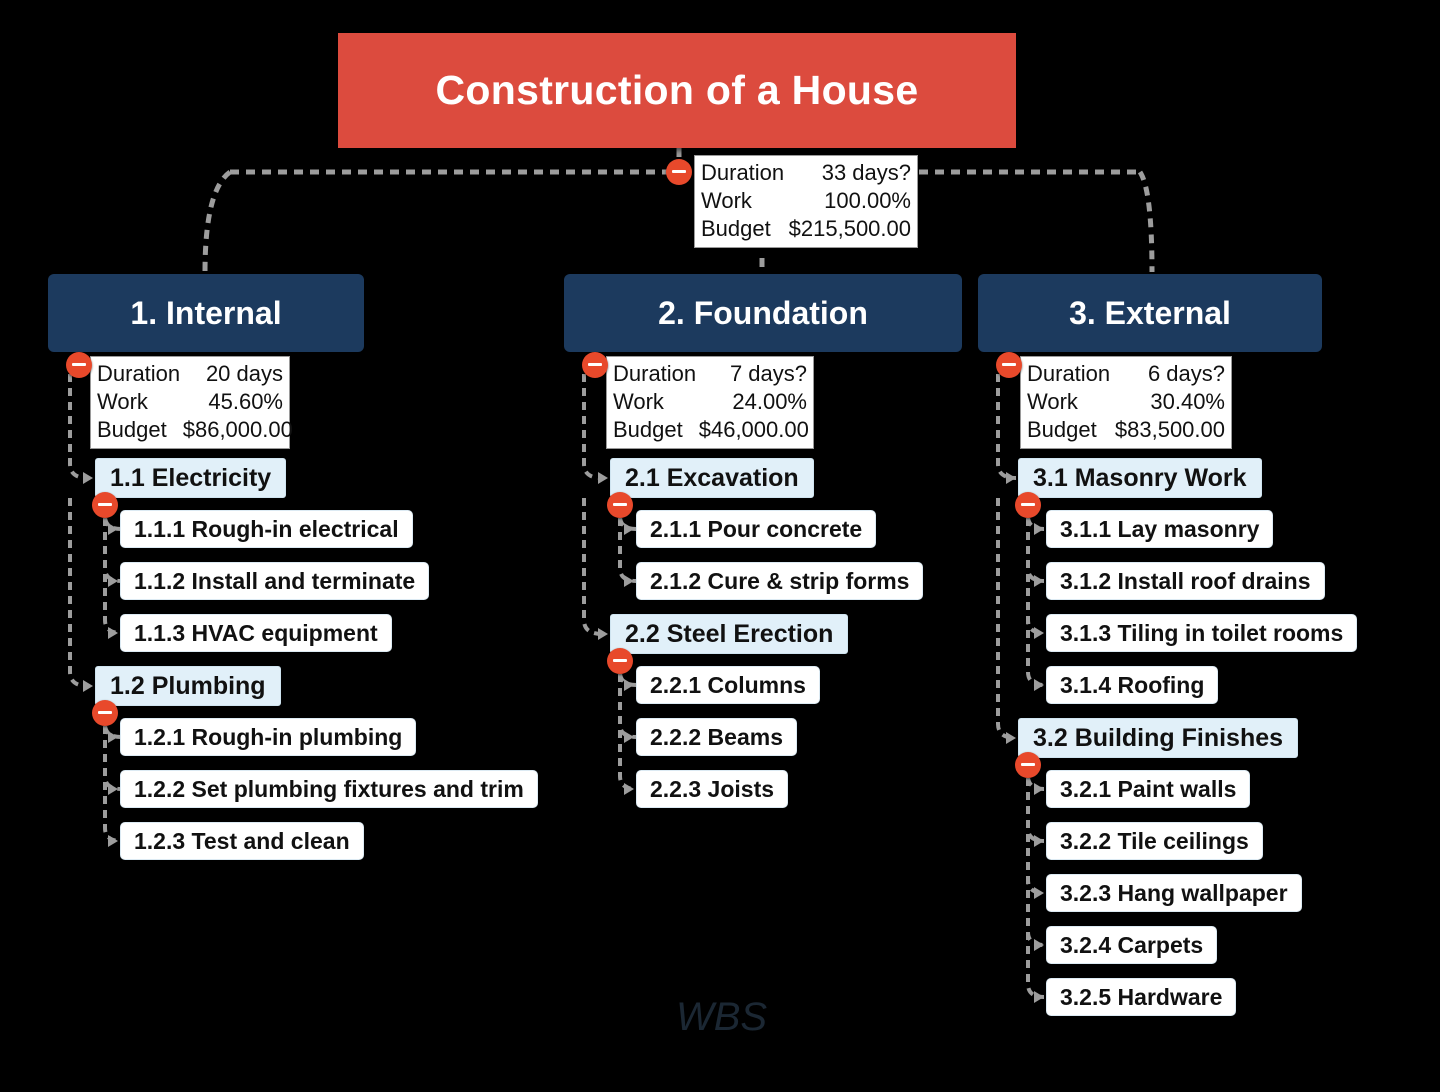 This screenshot has height=1092, width=1440. What do you see at coordinates (190, 374) in the screenshot?
I see `info-row-duration: Duration 20 days` at bounding box center [190, 374].